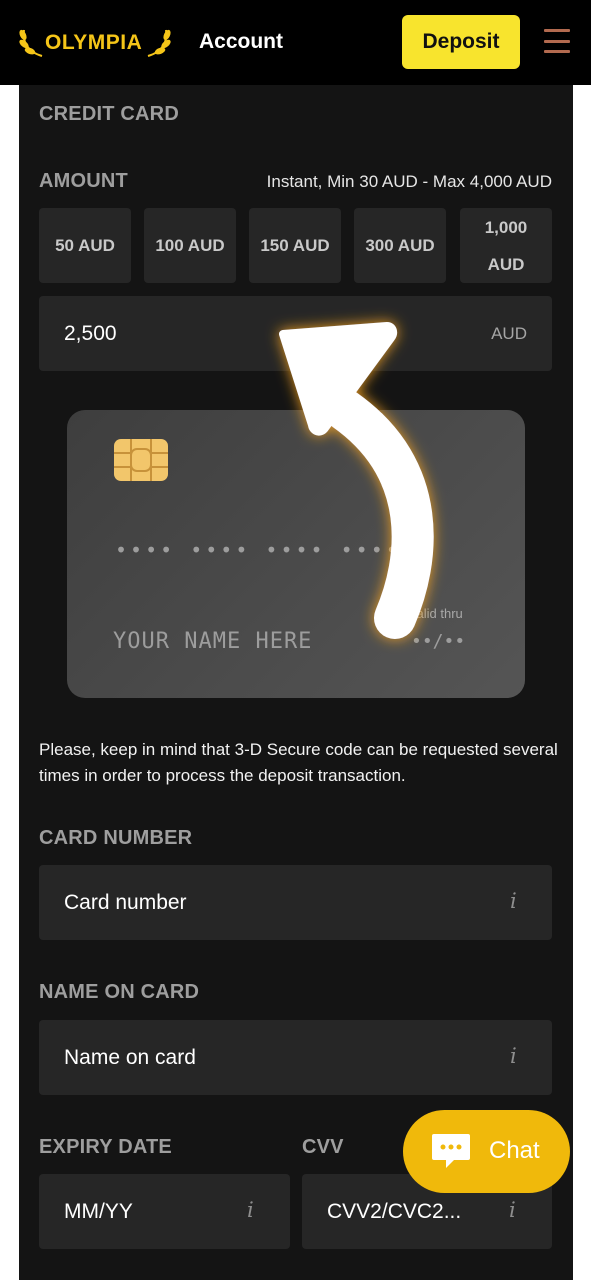 This screenshot has width=591, height=1280. Describe the element at coordinates (295, 245) in the screenshot. I see `preset-amount-150: 150 AUD` at that location.